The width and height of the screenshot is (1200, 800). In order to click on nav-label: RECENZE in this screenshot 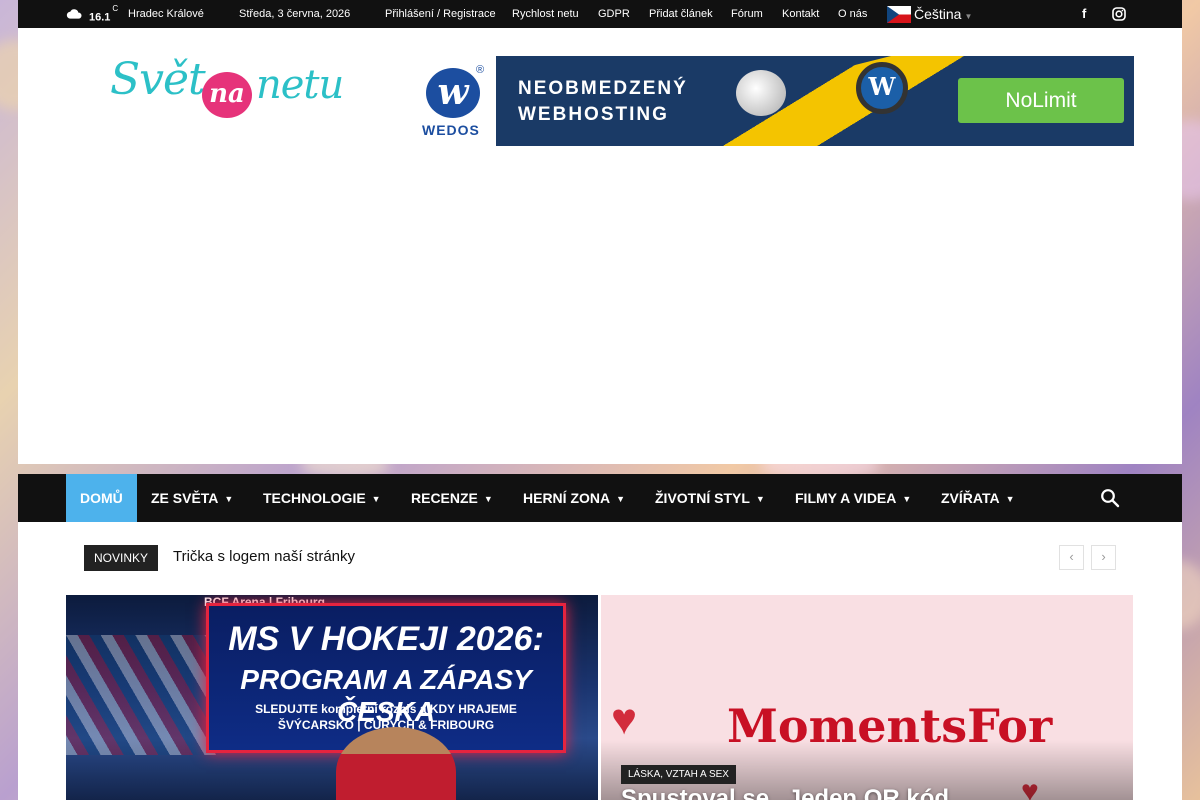, I will do `click(444, 498)`.